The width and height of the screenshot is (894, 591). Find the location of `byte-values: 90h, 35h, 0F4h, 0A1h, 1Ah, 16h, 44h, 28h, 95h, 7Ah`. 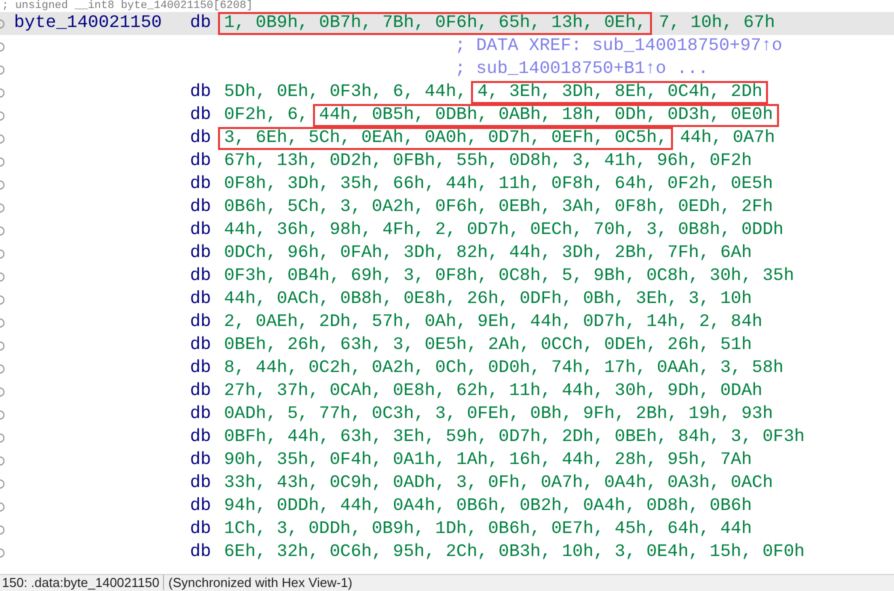

byte-values: 90h, 35h, 0F4h, 0A1h, 1Ah, 16h, 44h, 28h, 95h, 7Ah is located at coordinates (488, 460).